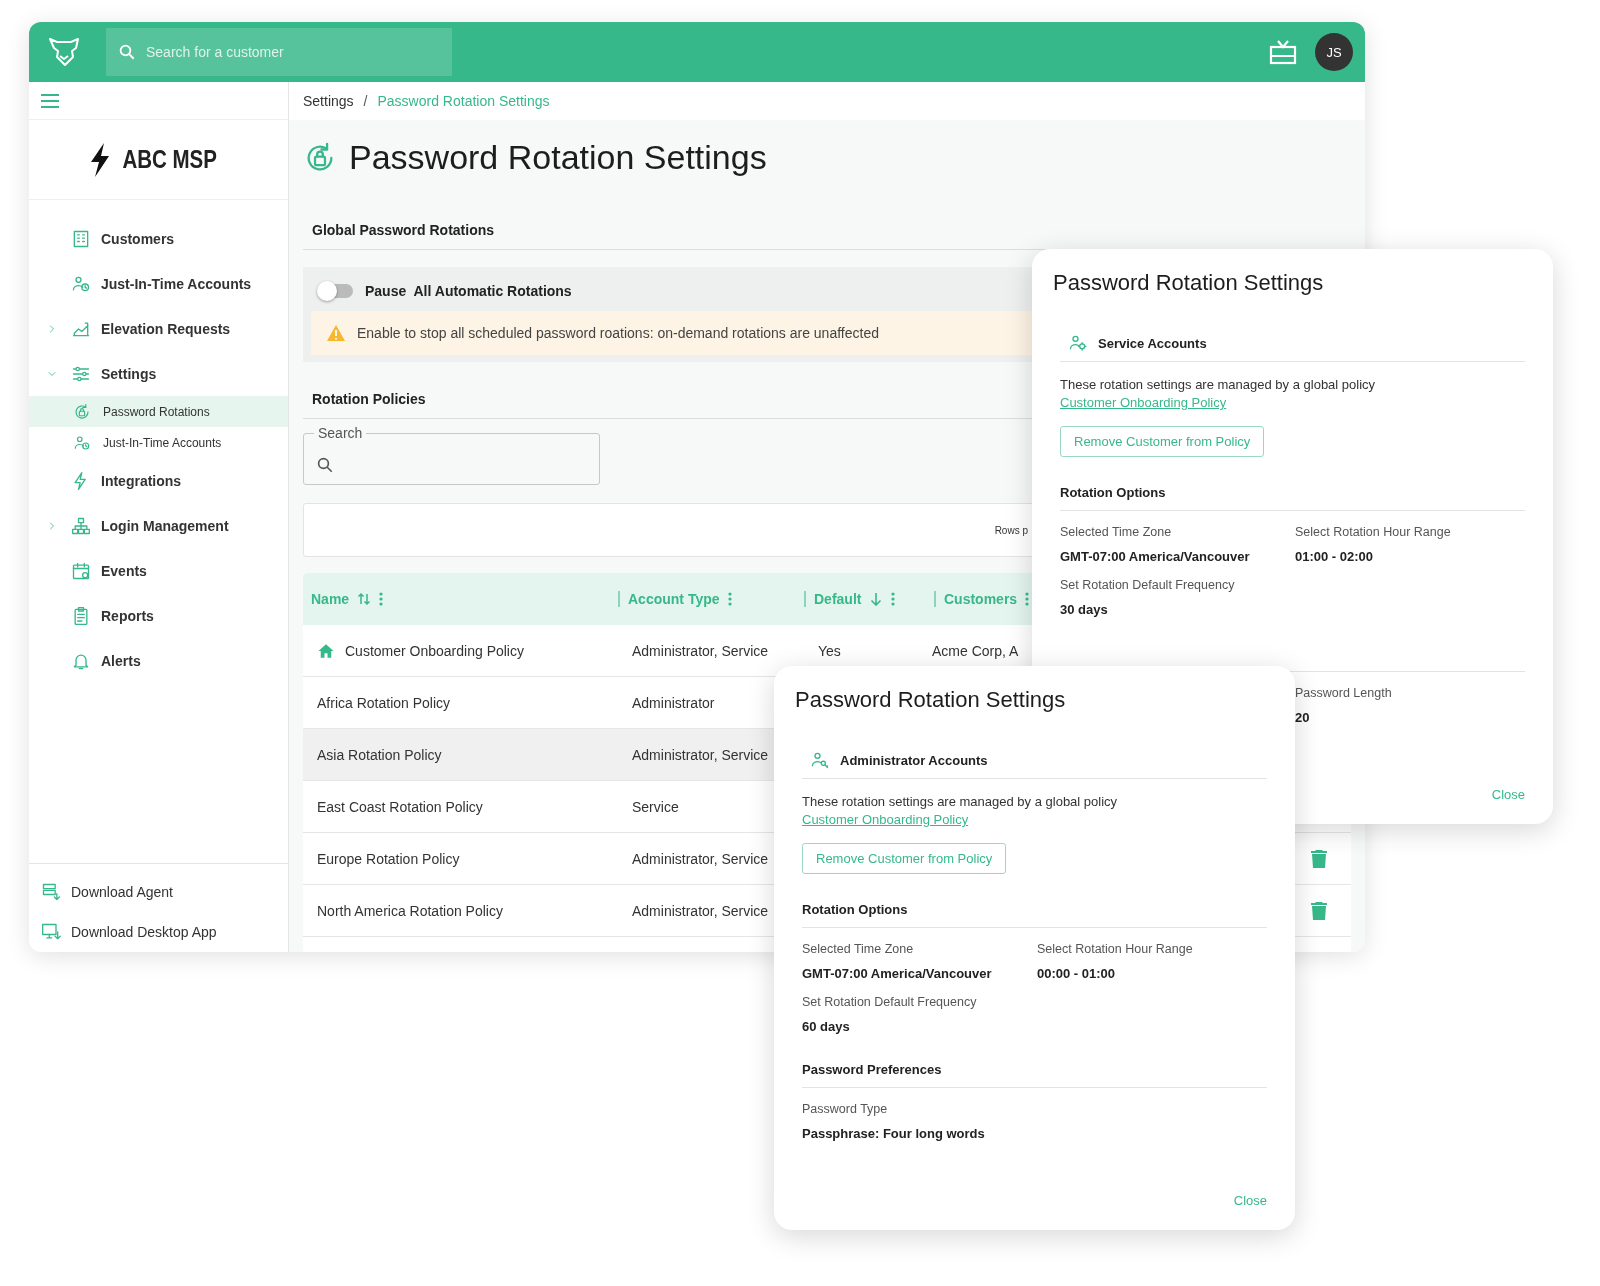  Describe the element at coordinates (158, 373) in the screenshot. I see `sidebar-item: Settings` at that location.